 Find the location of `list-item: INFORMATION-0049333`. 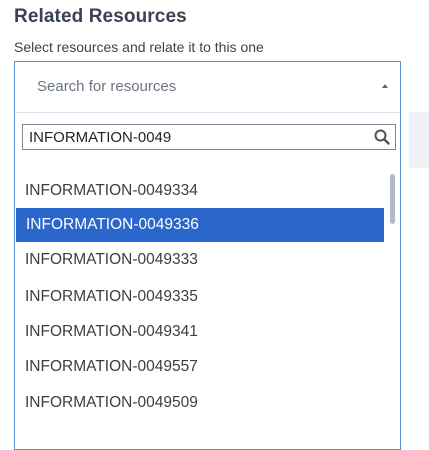

list-item: INFORMATION-0049333 is located at coordinates (201, 260).